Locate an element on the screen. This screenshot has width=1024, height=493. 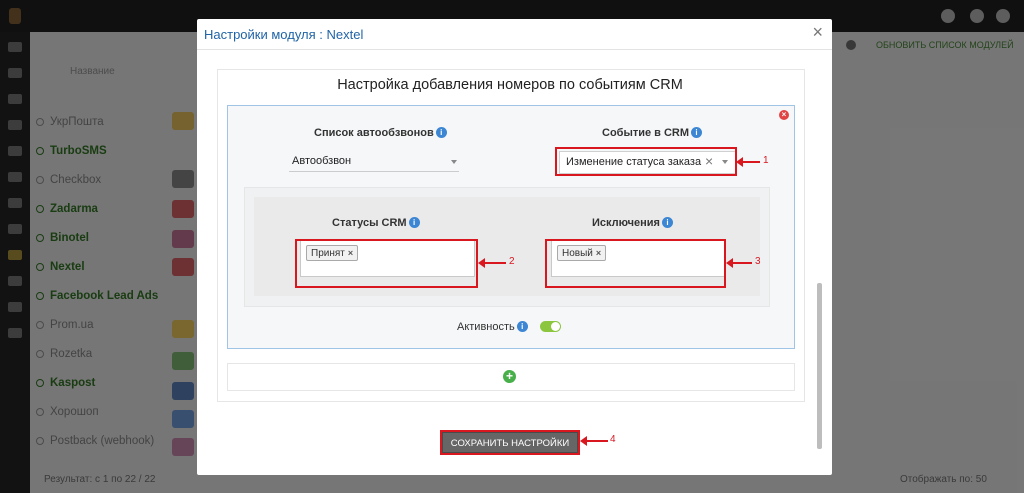
add-rule-row: + is located at coordinates (511, 377).